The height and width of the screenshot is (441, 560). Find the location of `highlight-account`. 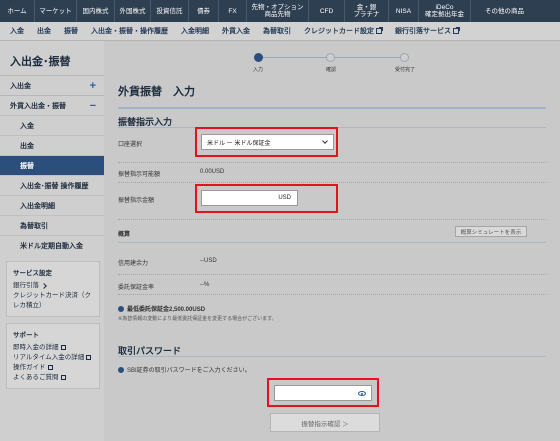

highlight-account is located at coordinates (266, 142).